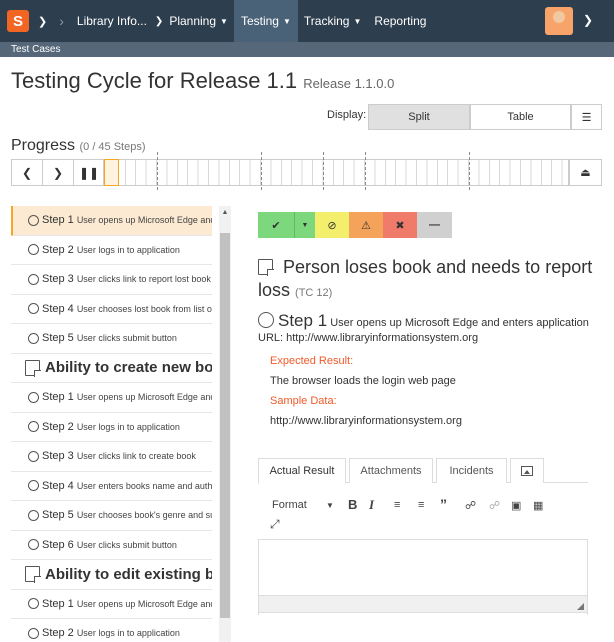 The width and height of the screenshot is (614, 642). Describe the element at coordinates (336, 171) in the screenshot. I see `progress-timeline` at that location.